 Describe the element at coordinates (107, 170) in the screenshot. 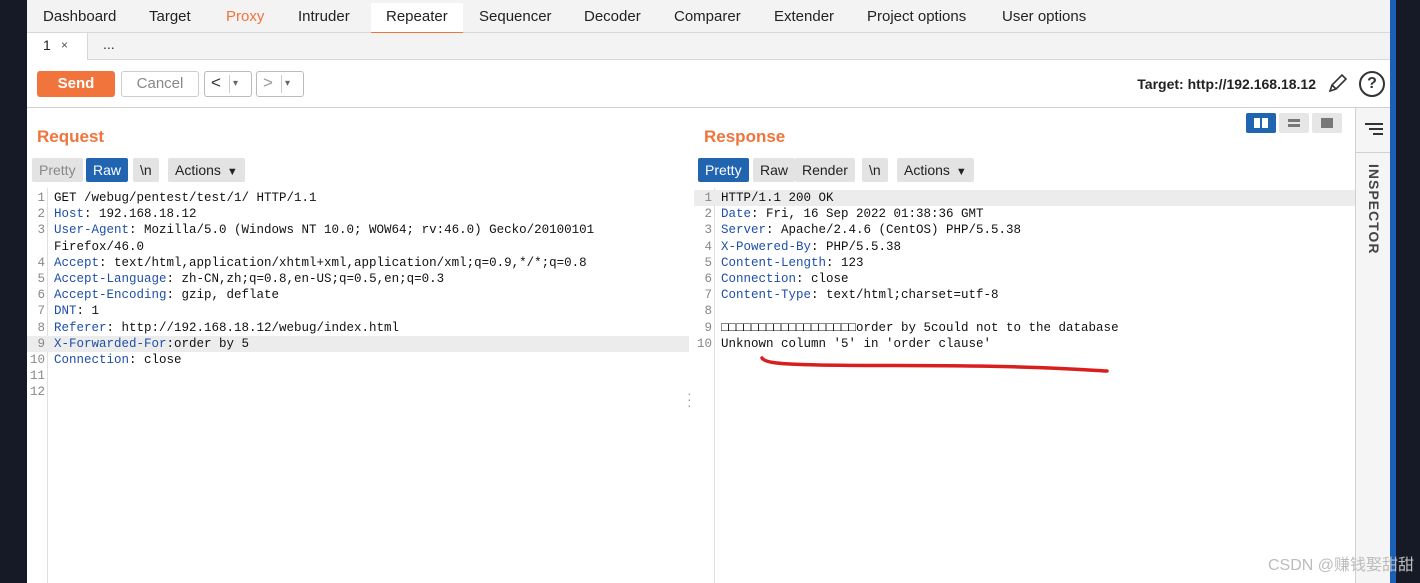

I see `request-tab-raw: Raw` at that location.